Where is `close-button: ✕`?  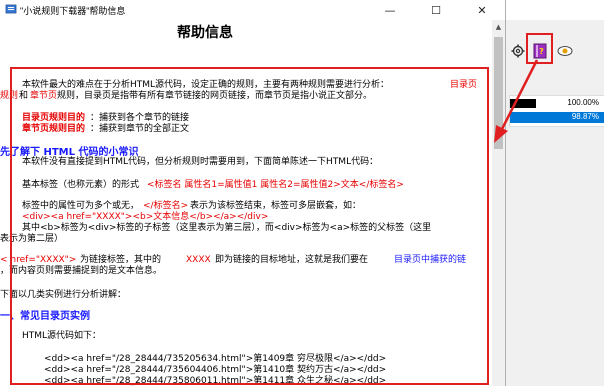
close-button: ✕ is located at coordinates (482, 10).